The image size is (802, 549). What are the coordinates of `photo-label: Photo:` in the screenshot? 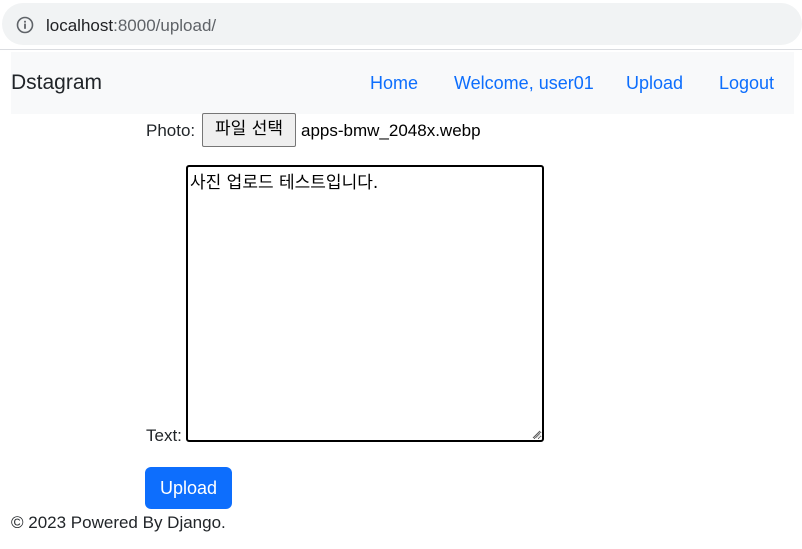 It's located at (171, 130).